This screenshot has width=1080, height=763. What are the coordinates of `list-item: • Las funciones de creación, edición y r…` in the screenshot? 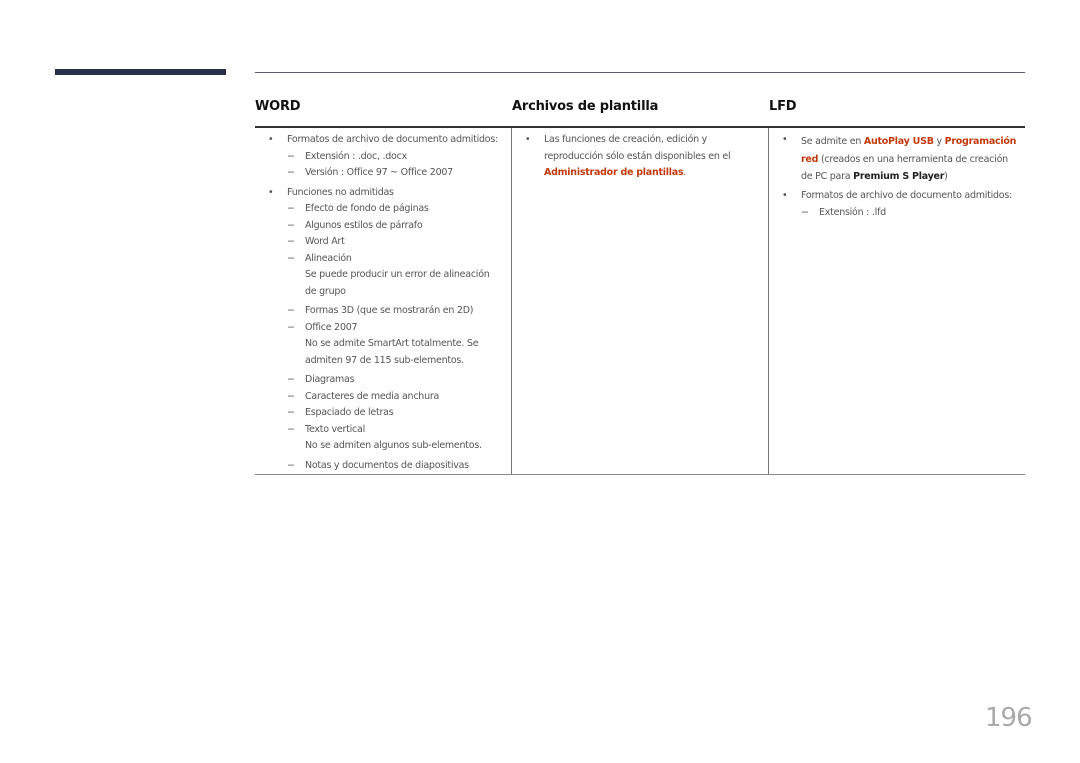 It's located at (639, 157).